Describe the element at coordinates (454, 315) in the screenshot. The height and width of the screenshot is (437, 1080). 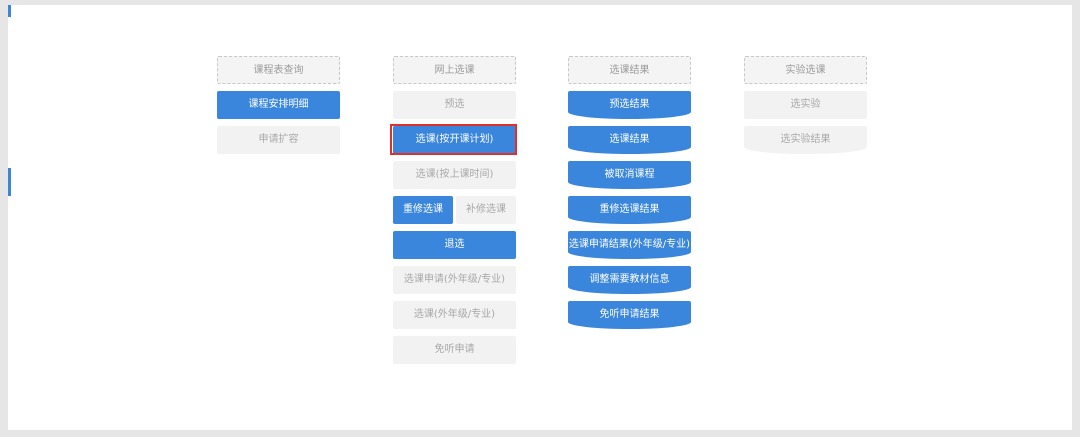
I see `select-other-grade-button: 选课(外年级/专业)` at that location.